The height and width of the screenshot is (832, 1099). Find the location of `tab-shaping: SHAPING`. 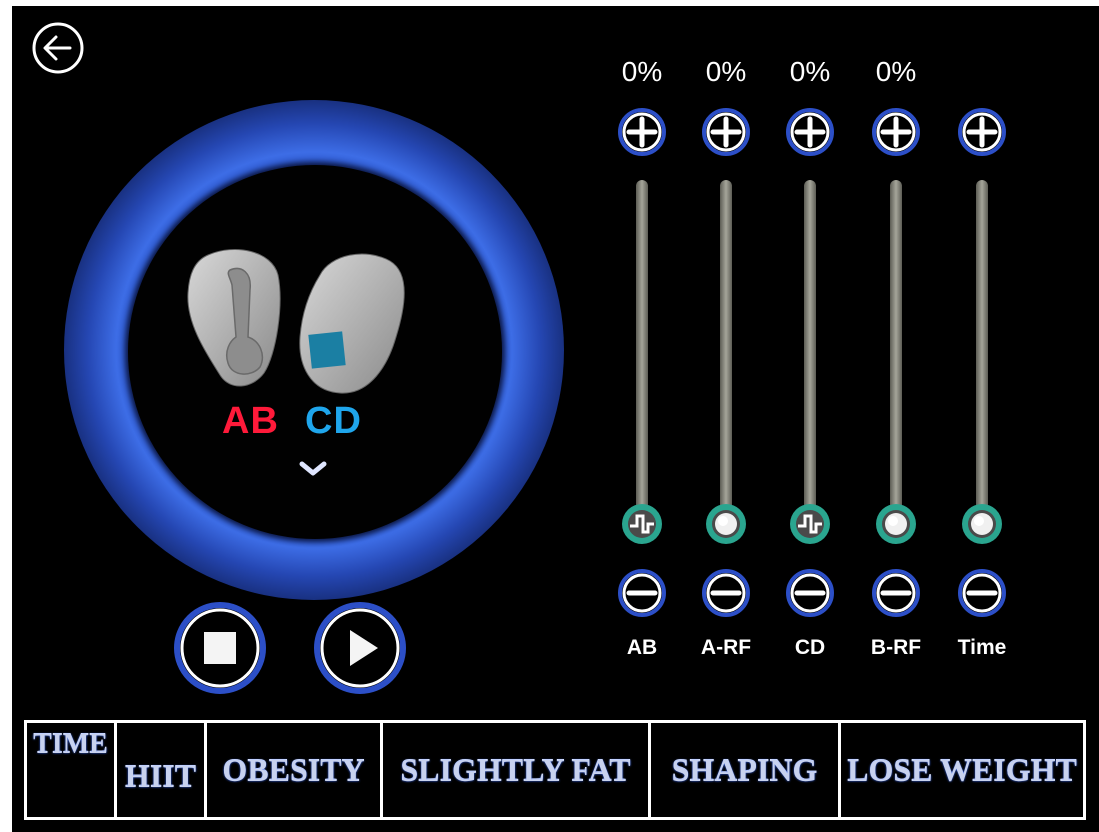

tab-shaping: SHAPING is located at coordinates (746, 770).